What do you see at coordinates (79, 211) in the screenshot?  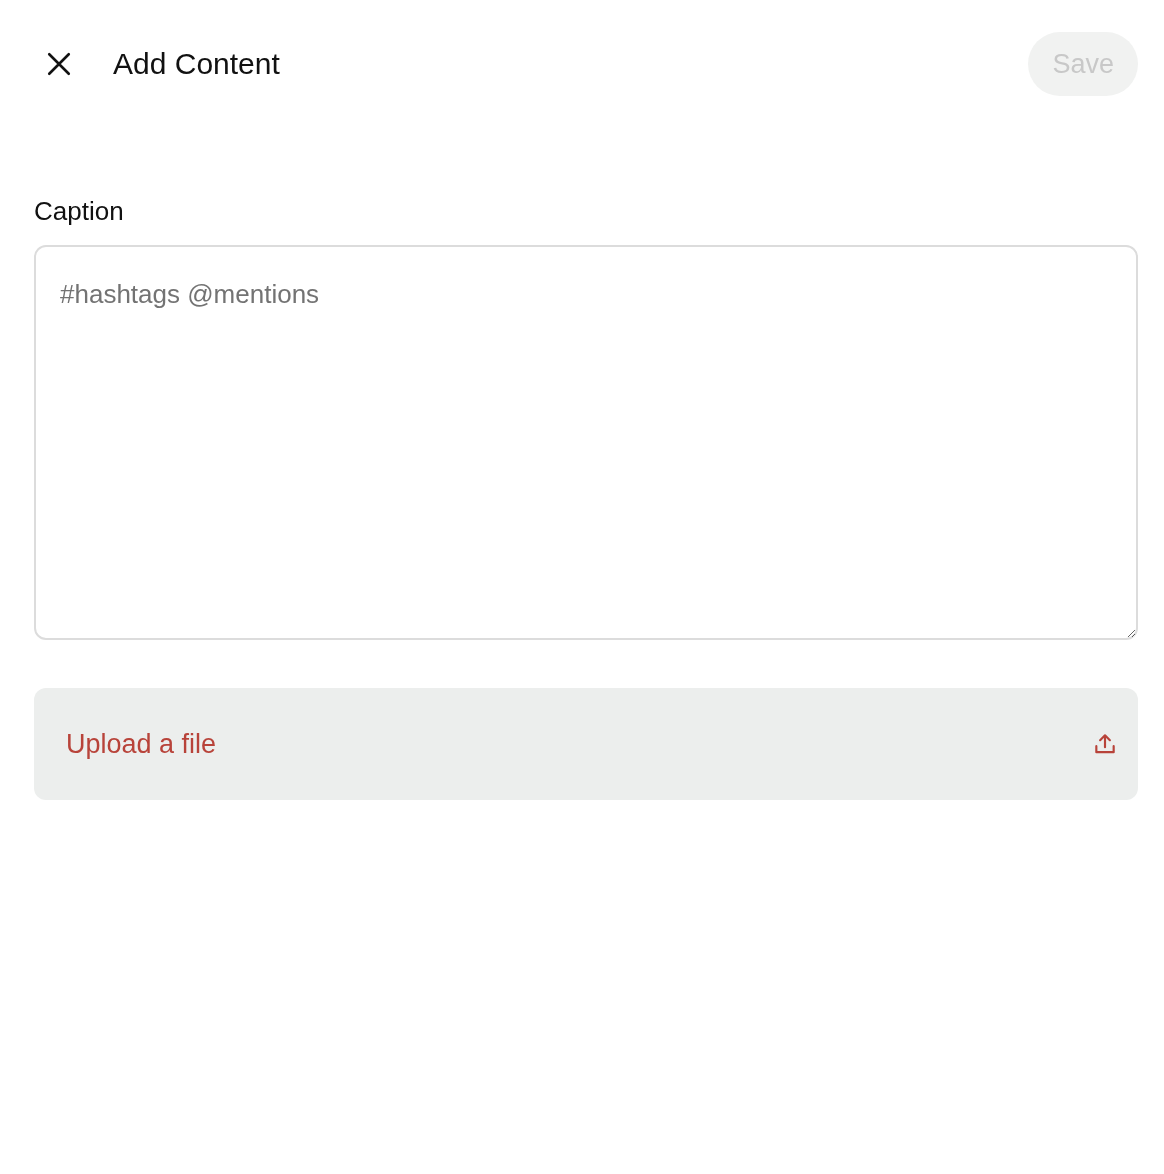 I see `caption-label: Caption` at bounding box center [79, 211].